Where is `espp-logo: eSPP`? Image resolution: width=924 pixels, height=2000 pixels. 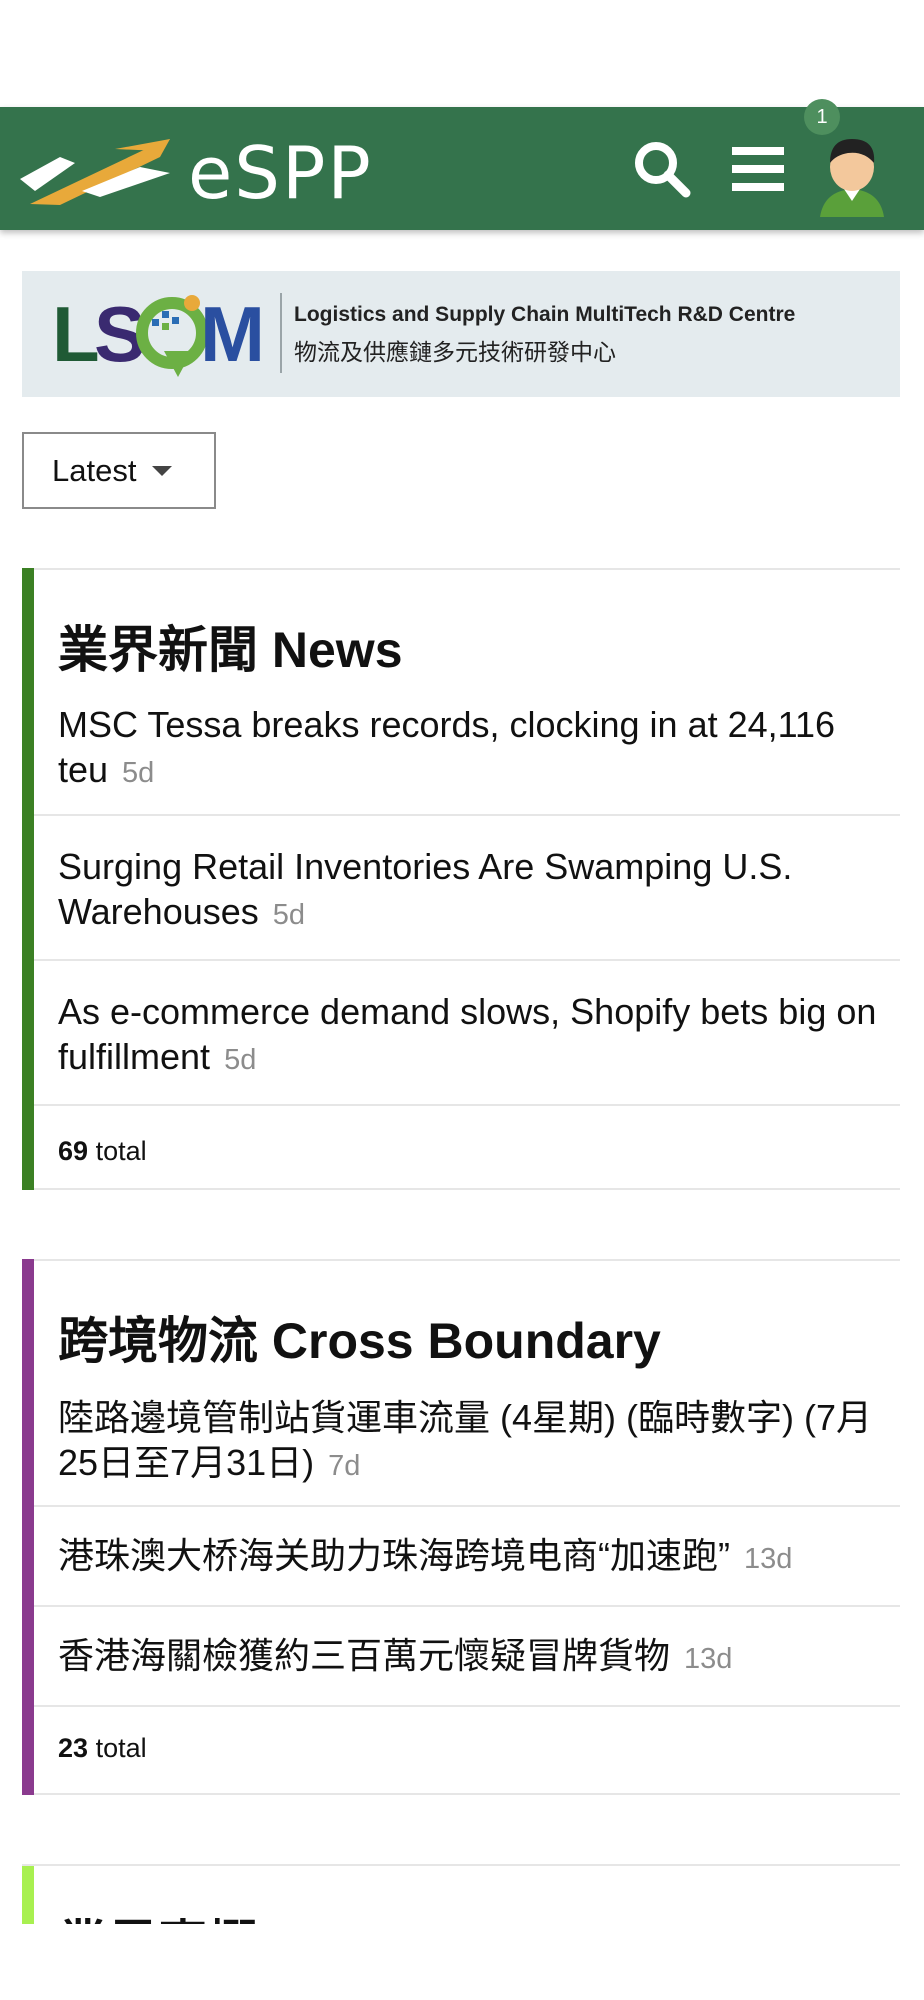
espp-logo: eSPP is located at coordinates (225, 169).